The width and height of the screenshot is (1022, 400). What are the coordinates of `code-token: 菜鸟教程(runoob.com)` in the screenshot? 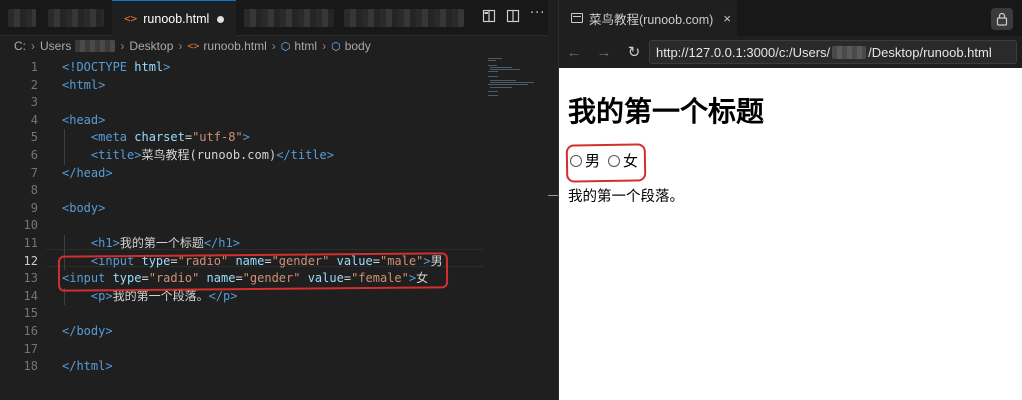 It's located at (209, 155).